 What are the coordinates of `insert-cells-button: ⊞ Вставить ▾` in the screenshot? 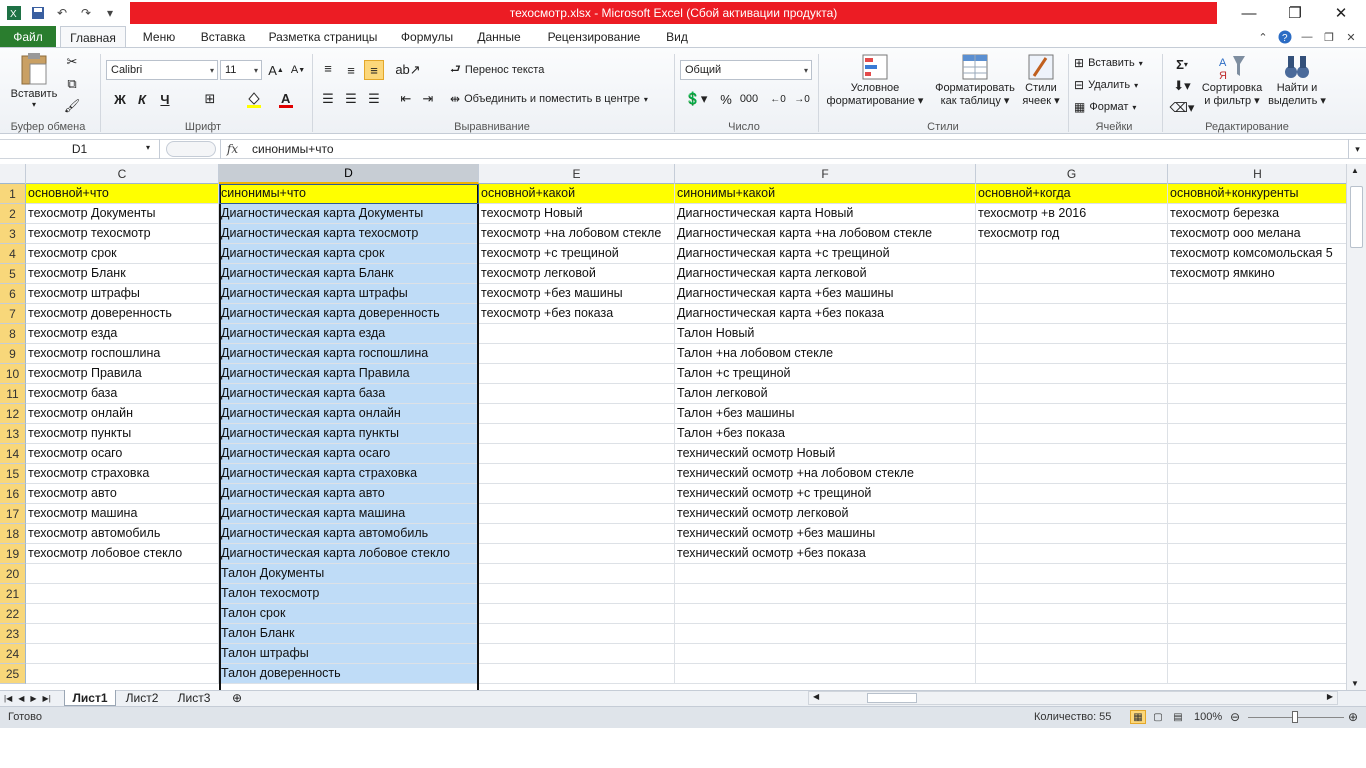 It's located at (1108, 63).